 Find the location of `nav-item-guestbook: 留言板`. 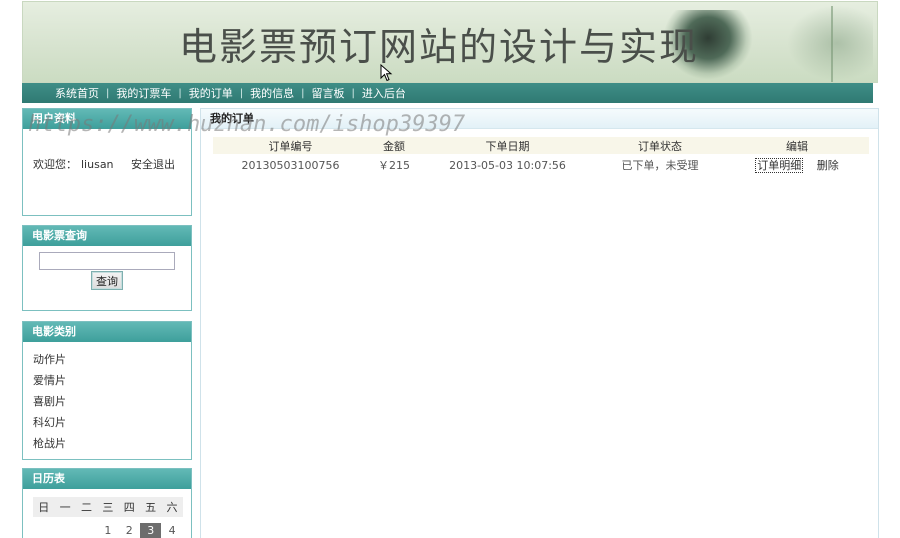

nav-item-guestbook: 留言板 is located at coordinates (328, 93).